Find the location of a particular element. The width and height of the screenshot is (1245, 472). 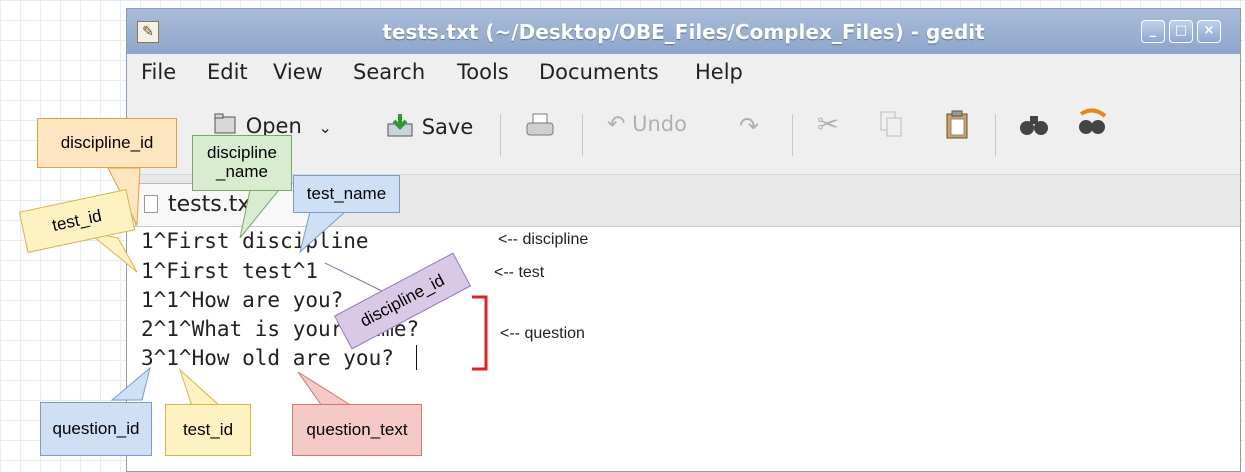

callout-question-id: question_id is located at coordinates (96, 429).